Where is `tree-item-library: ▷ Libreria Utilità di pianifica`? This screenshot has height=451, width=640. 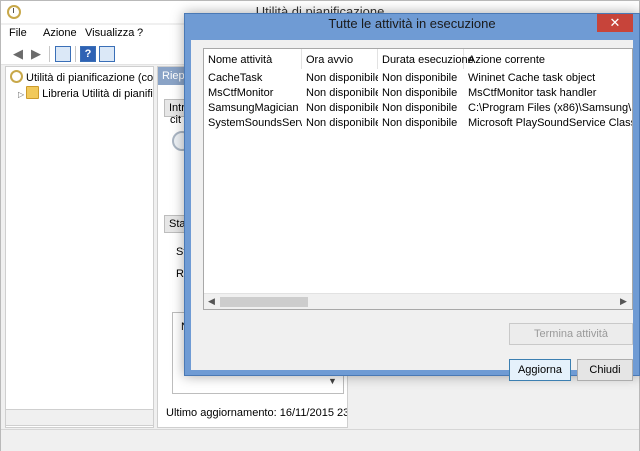
tree-item-library: ▷ Libreria Utilità di pianifica is located at coordinates (86, 94).